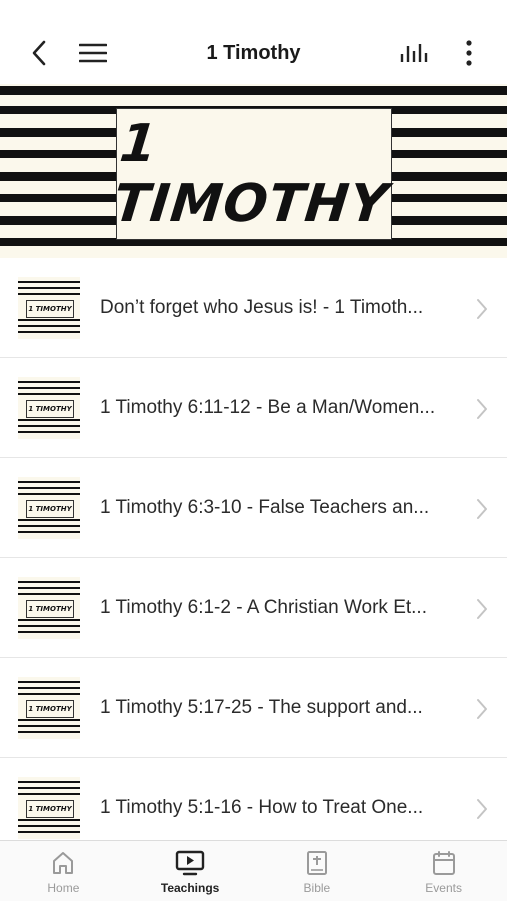  I want to click on tab-home: Home, so click(63, 871).